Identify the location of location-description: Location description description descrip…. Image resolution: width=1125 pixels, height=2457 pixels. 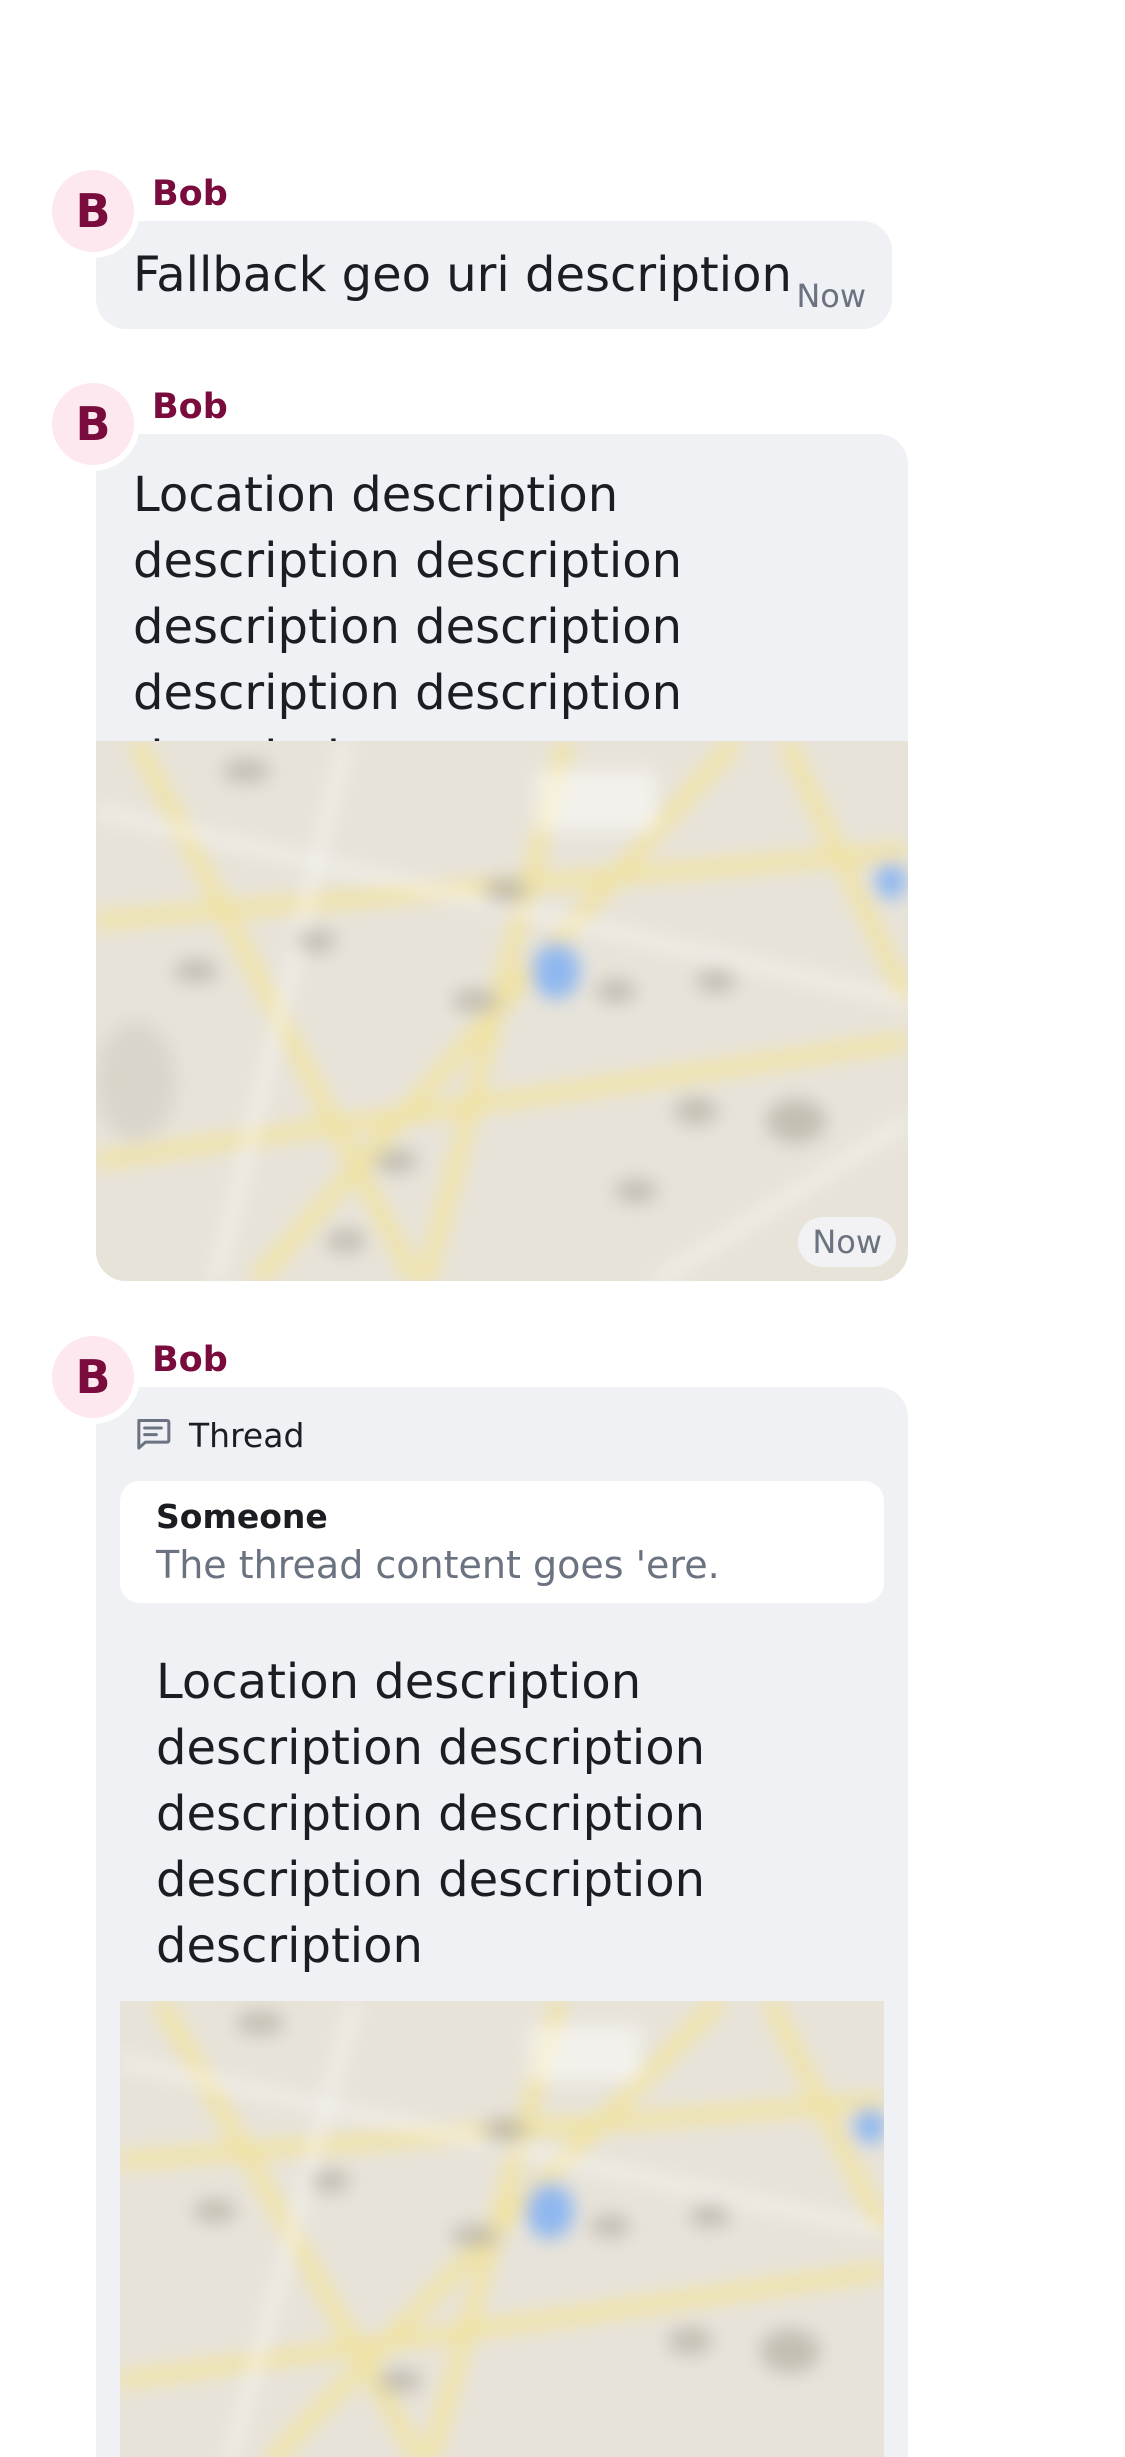
(431, 1814).